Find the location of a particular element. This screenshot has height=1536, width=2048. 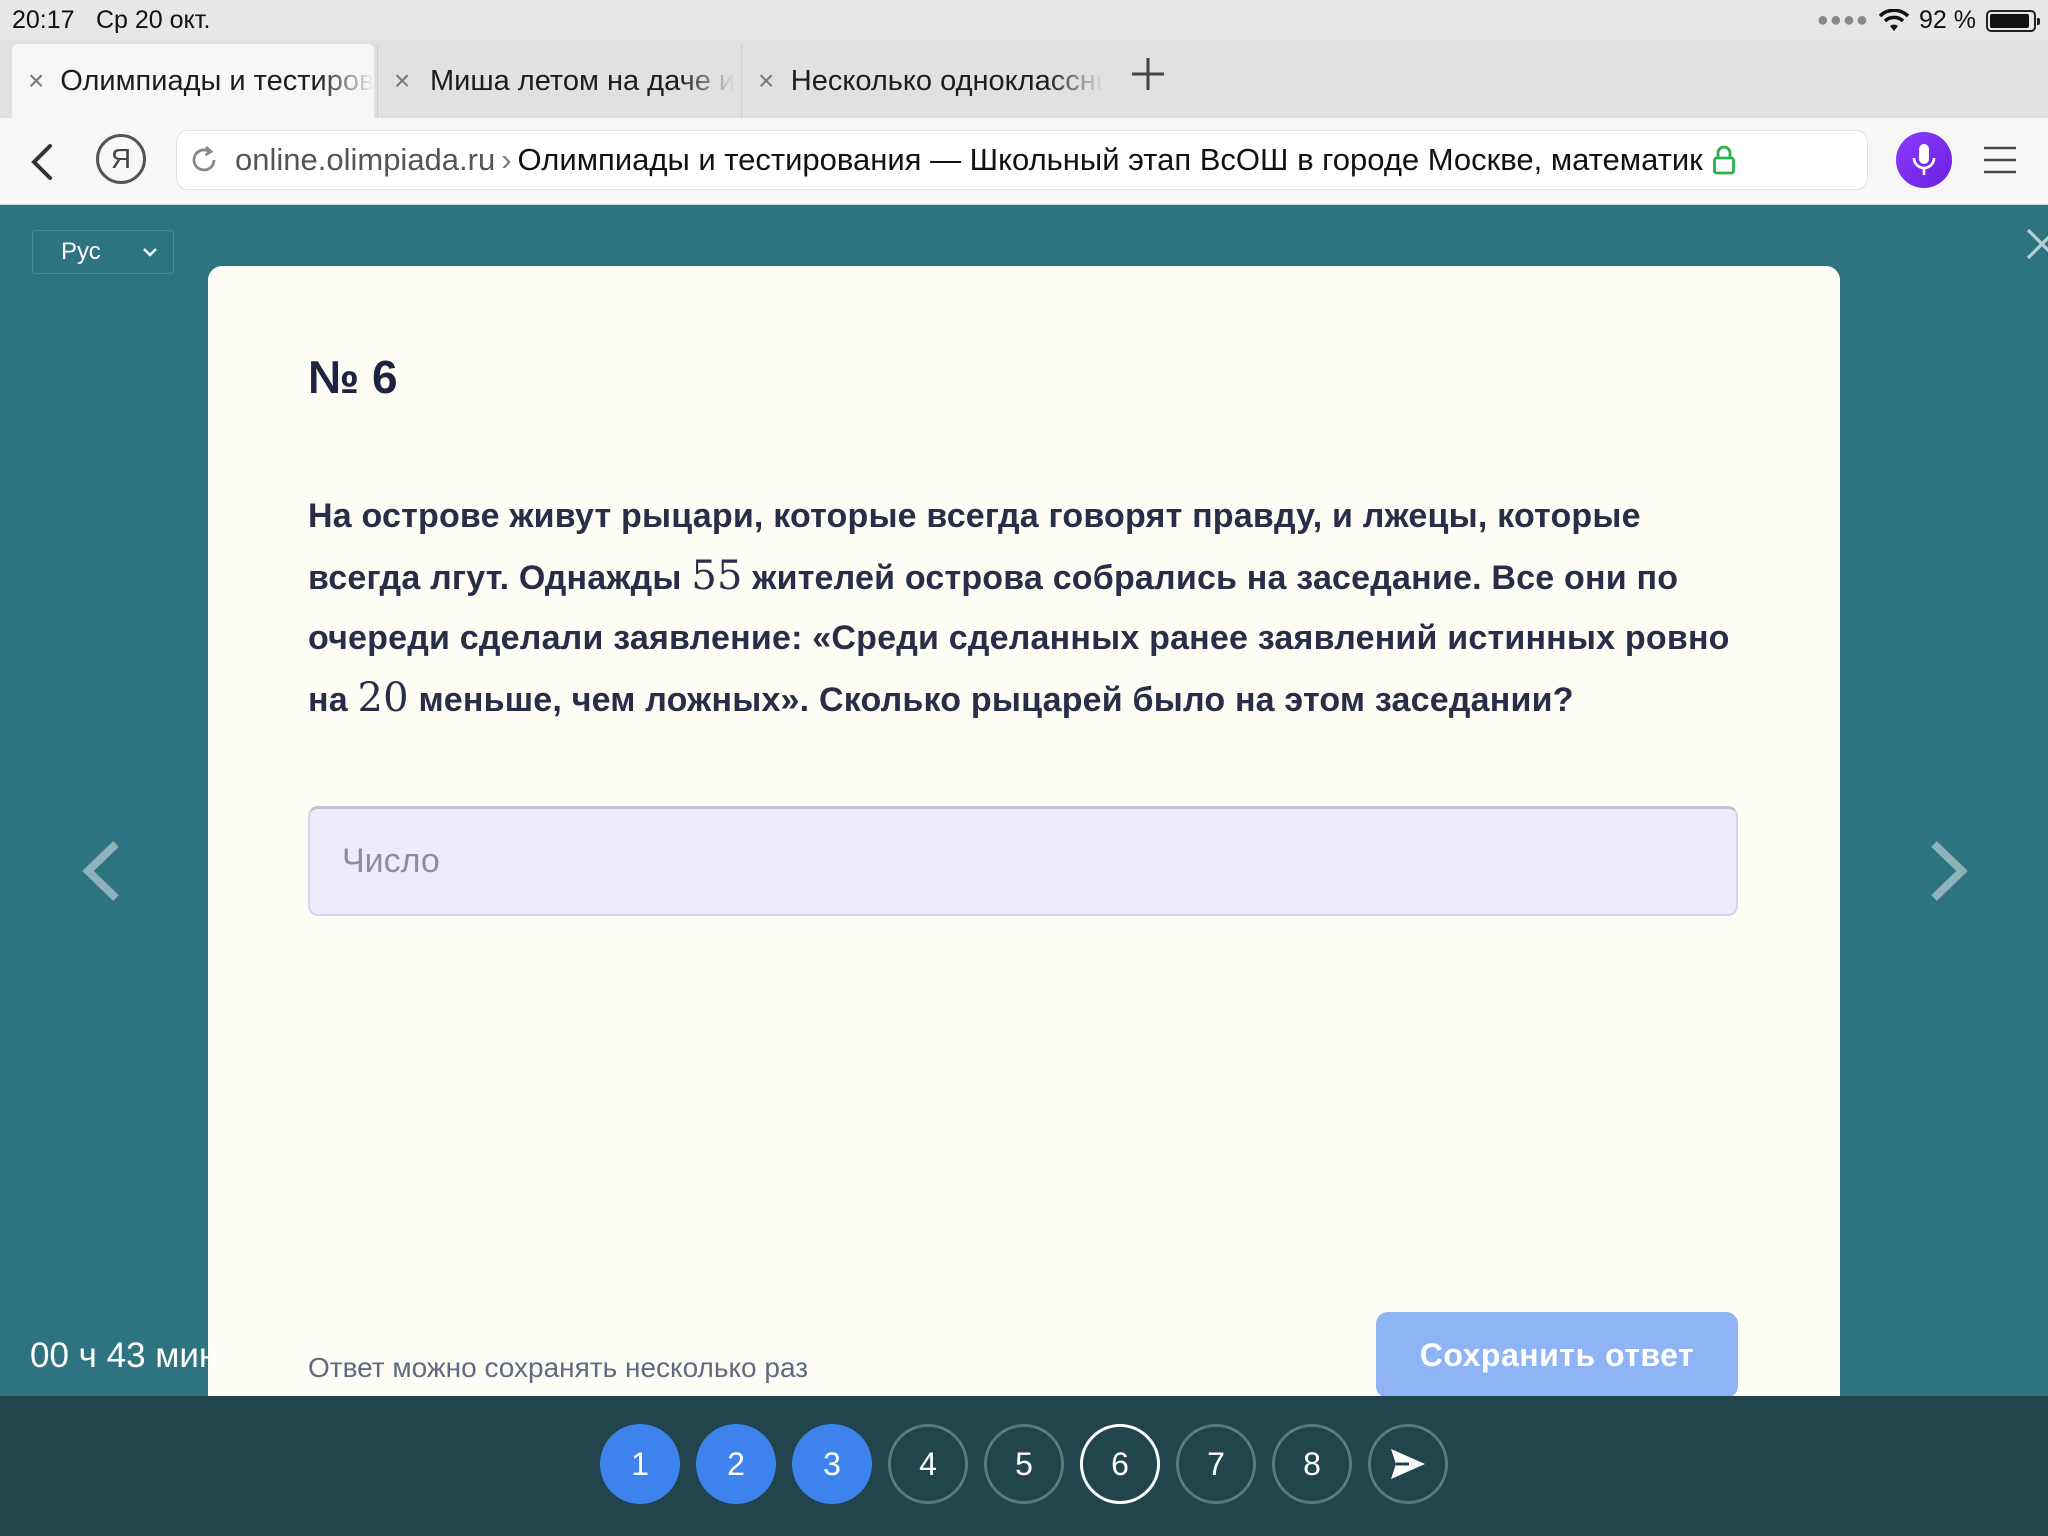

yandex-button: Я is located at coordinates (121, 159).